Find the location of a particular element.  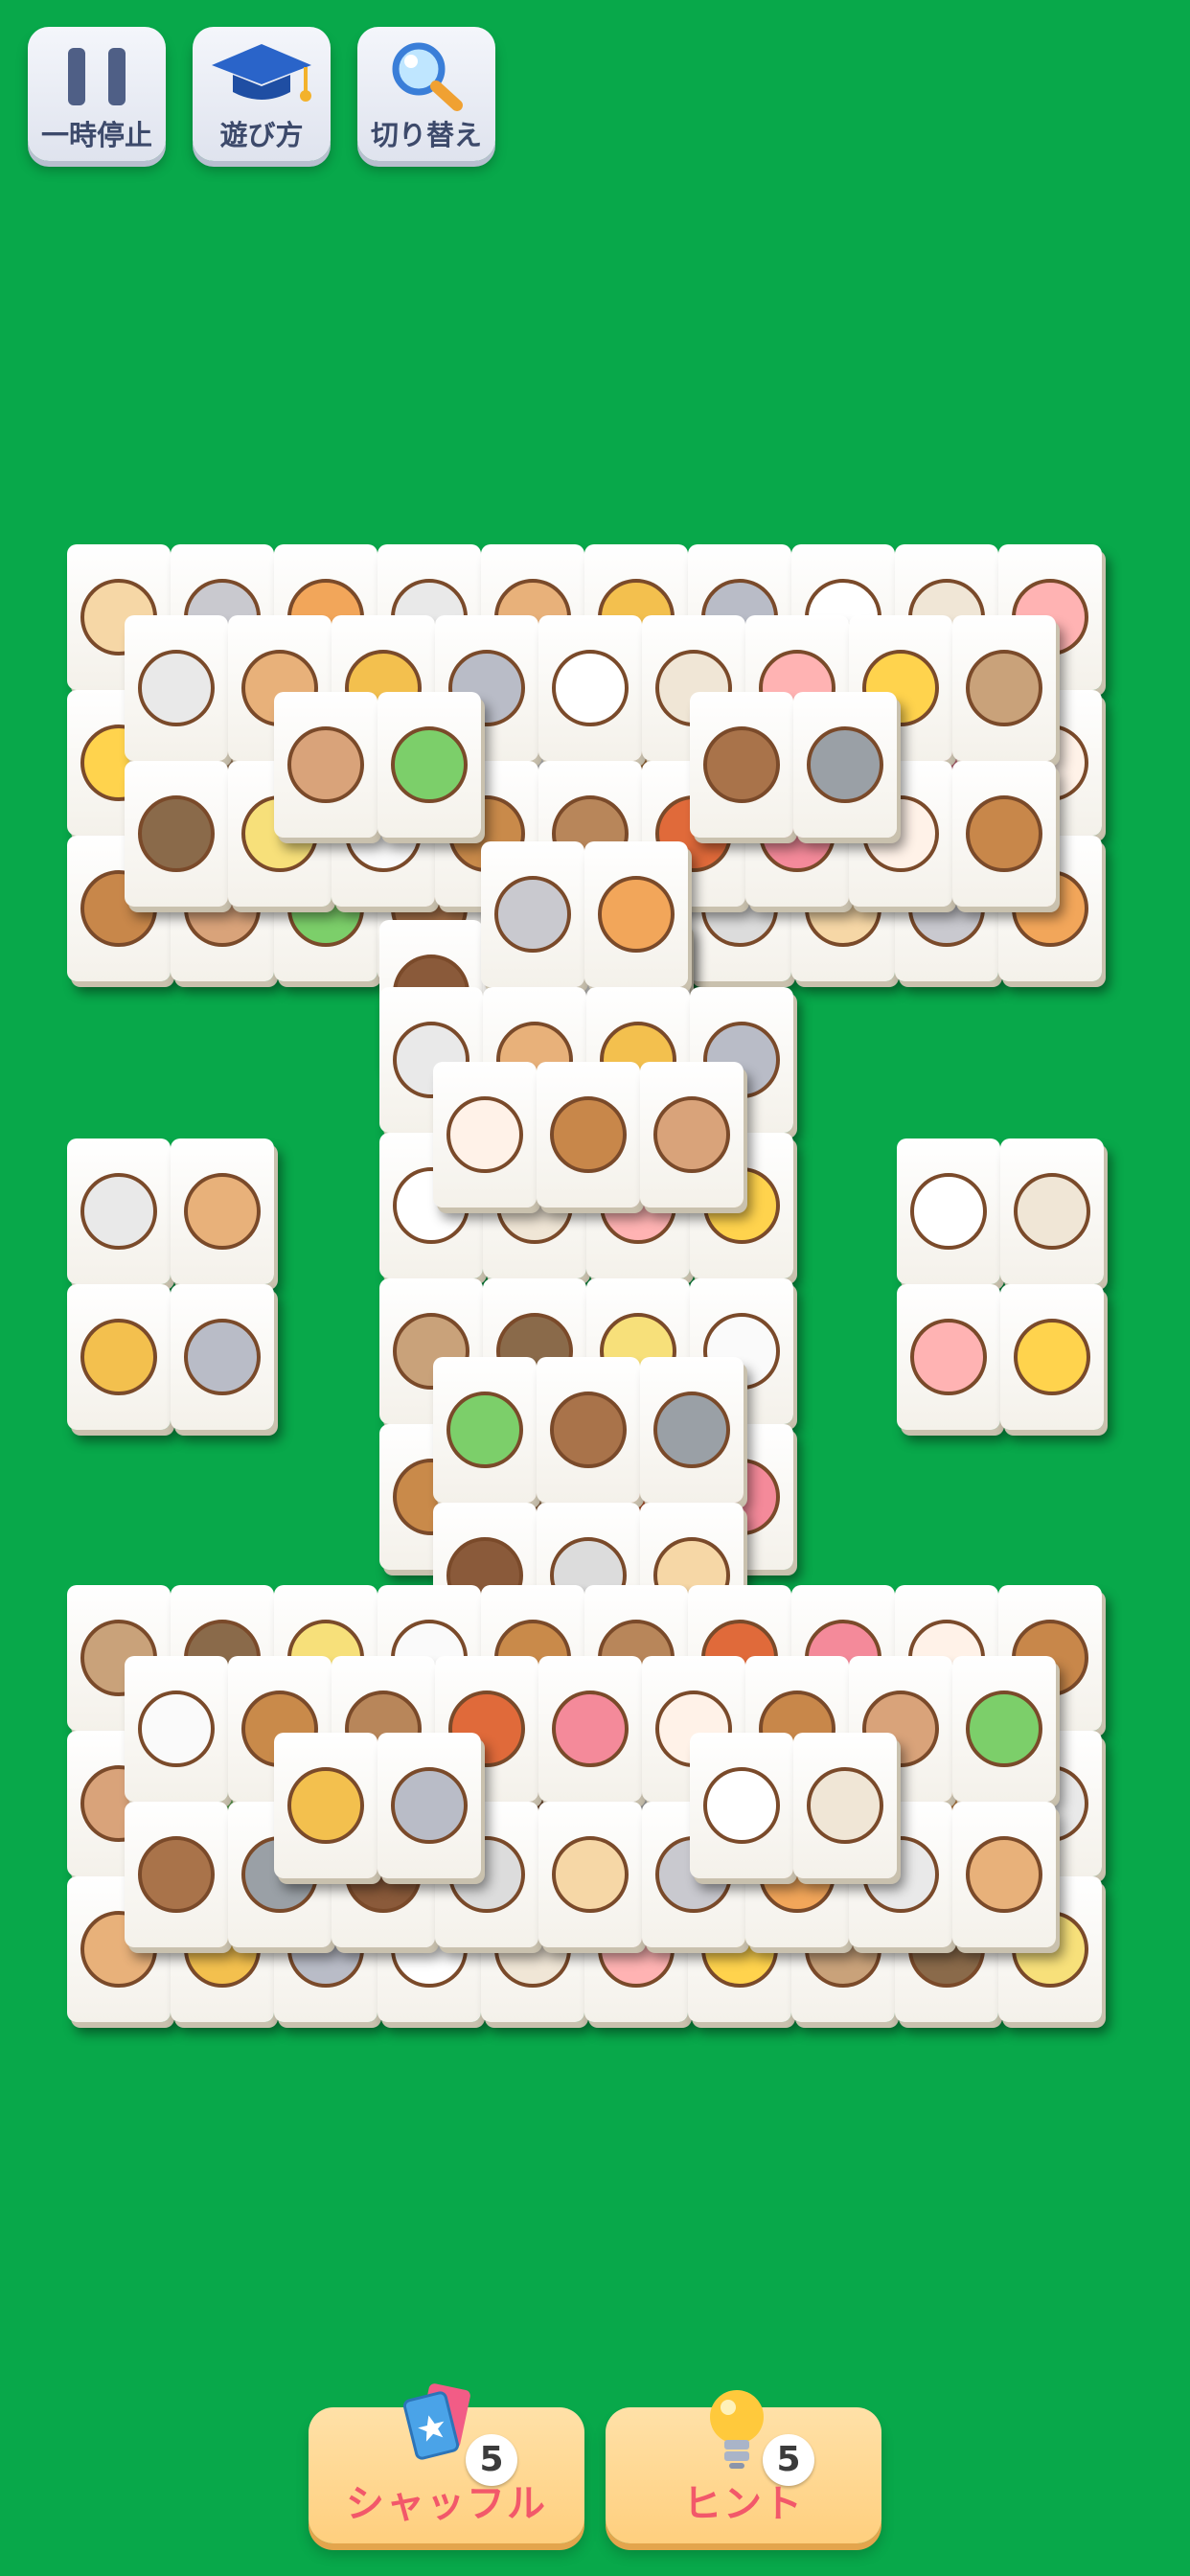

octopus-icon is located at coordinates (590, 1728).